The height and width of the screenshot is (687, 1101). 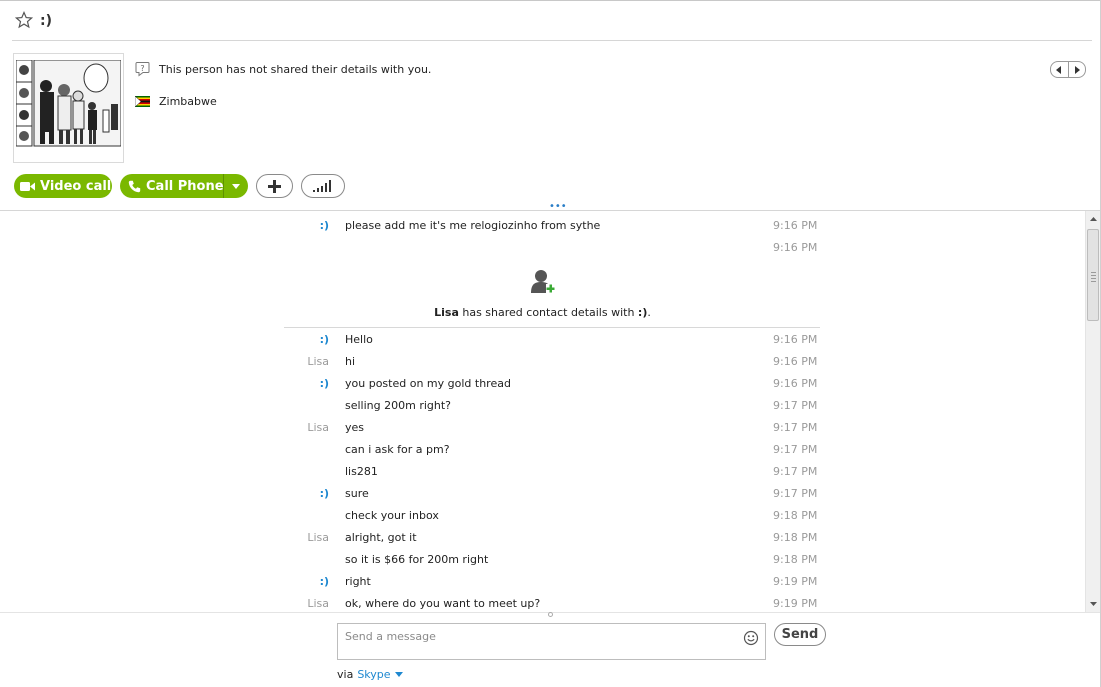 What do you see at coordinates (134, 186) in the screenshot?
I see `phone-icon` at bounding box center [134, 186].